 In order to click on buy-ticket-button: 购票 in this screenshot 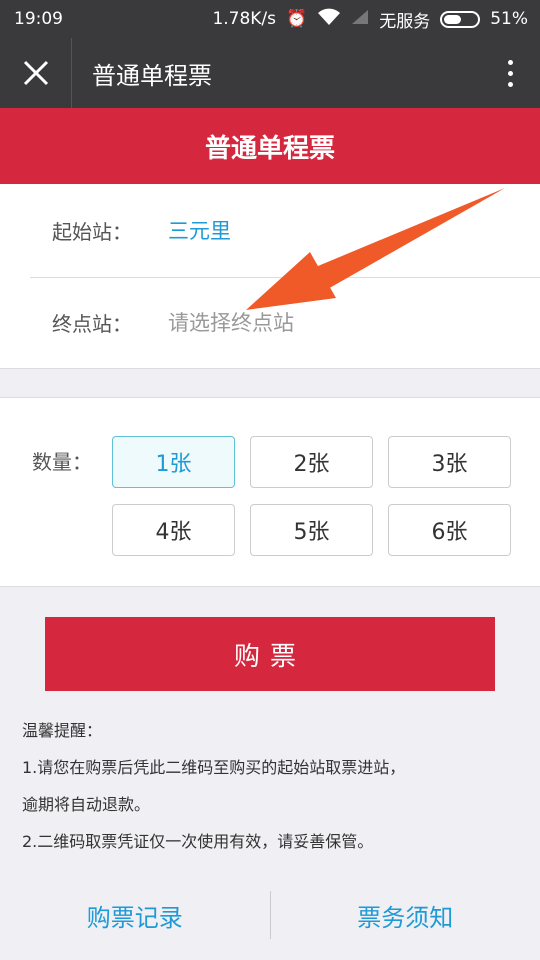, I will do `click(270, 654)`.